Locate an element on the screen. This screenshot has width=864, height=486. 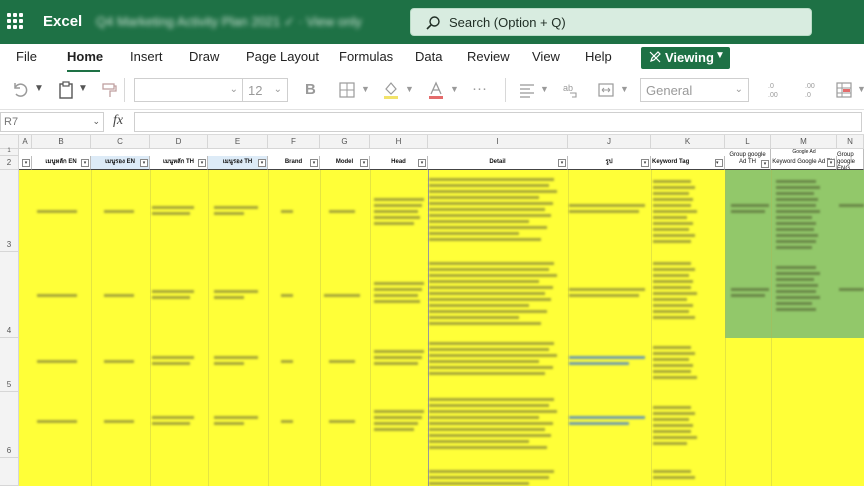
tab-file: File is located at coordinates (26, 56).